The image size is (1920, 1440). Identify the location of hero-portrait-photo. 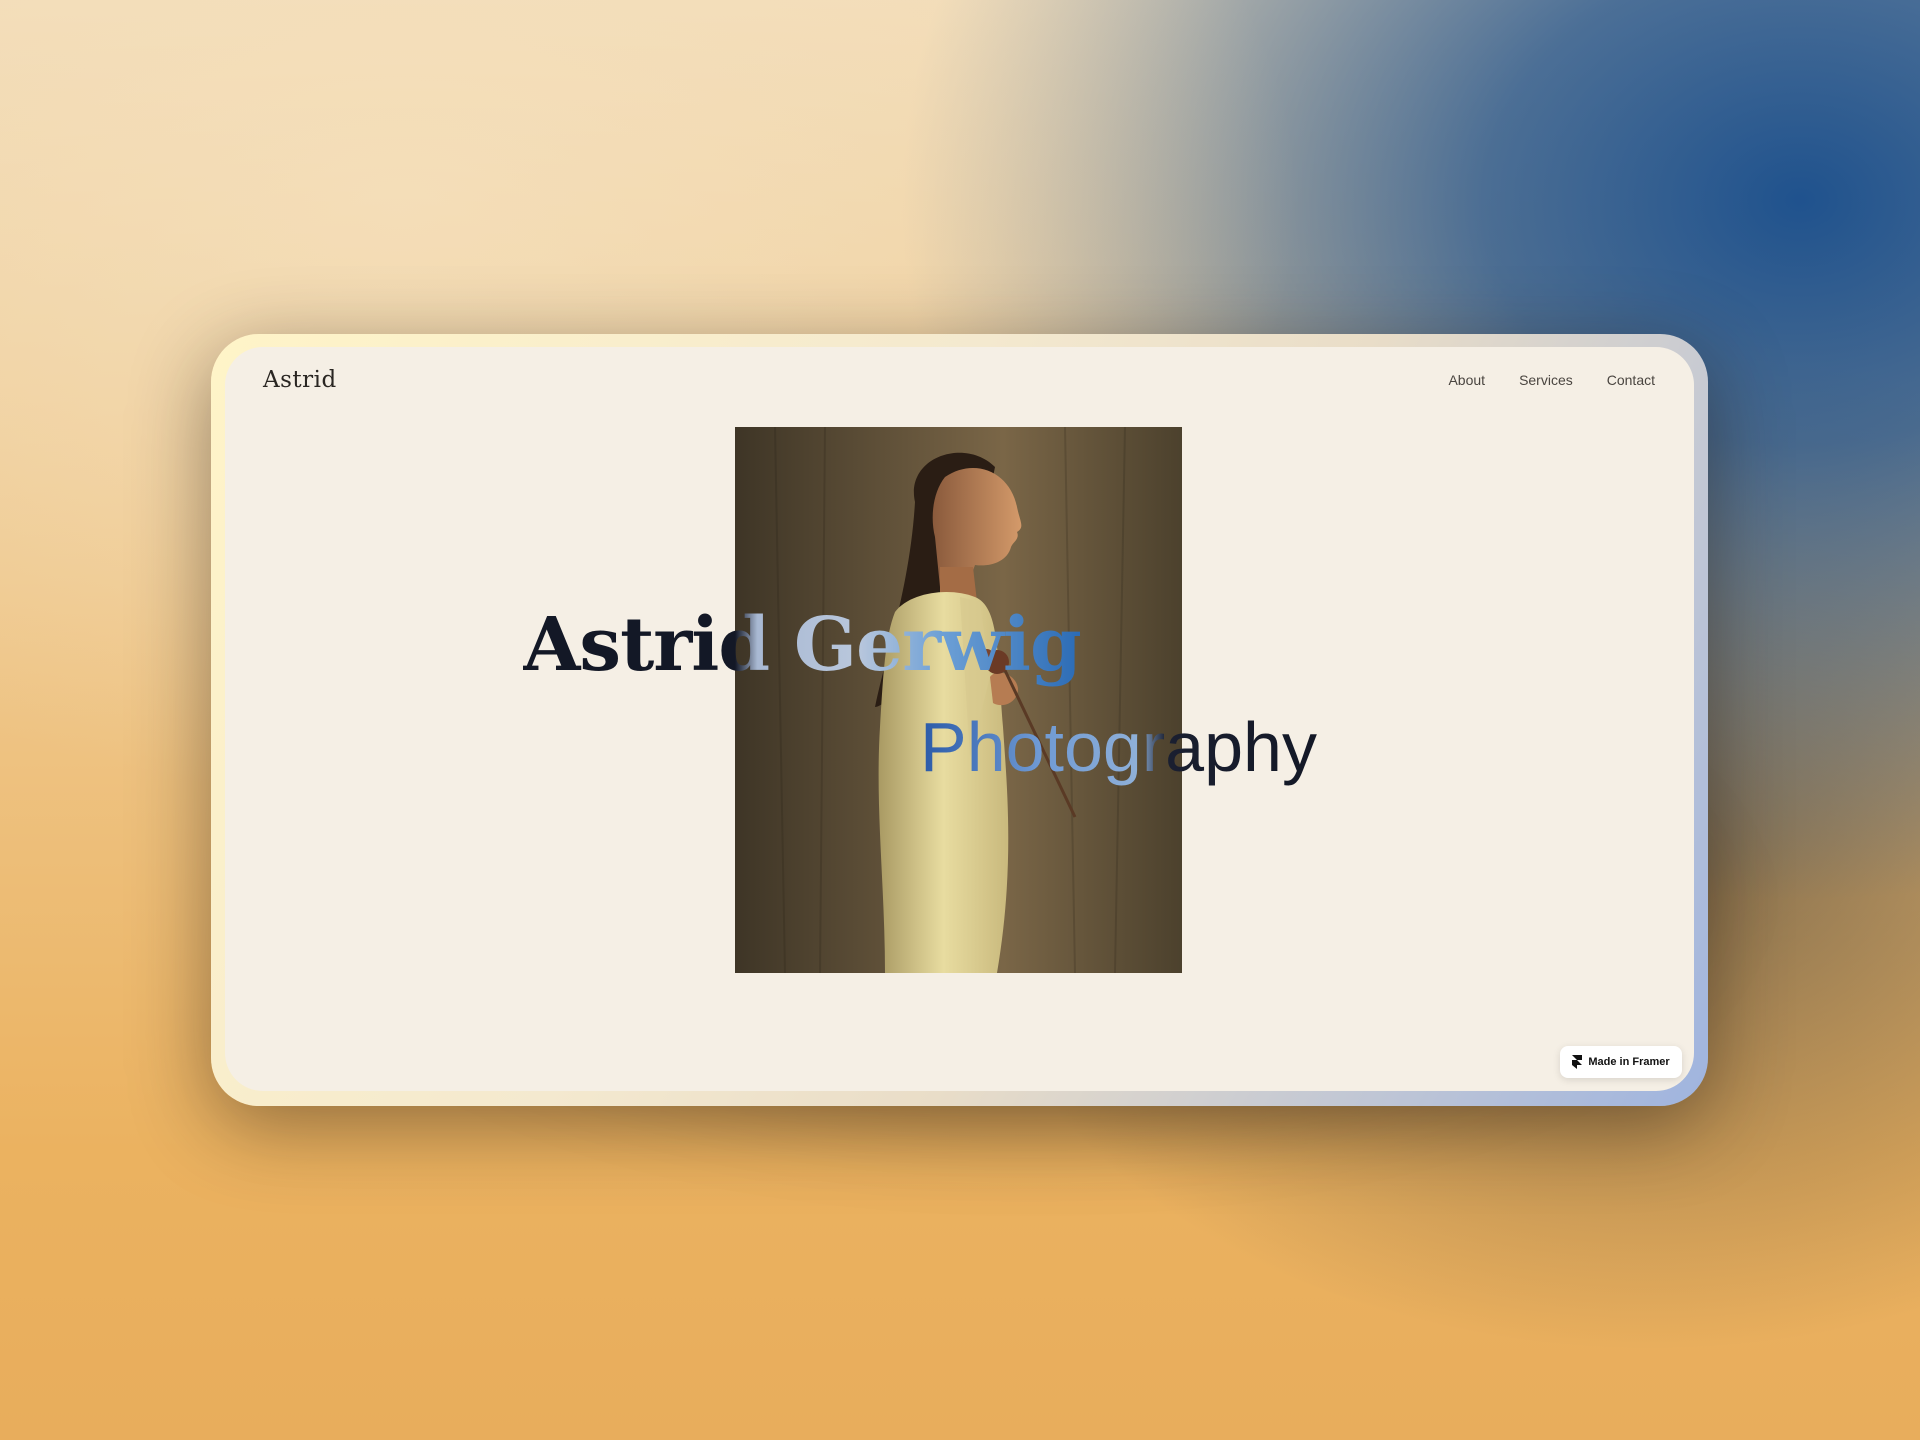
(958, 700).